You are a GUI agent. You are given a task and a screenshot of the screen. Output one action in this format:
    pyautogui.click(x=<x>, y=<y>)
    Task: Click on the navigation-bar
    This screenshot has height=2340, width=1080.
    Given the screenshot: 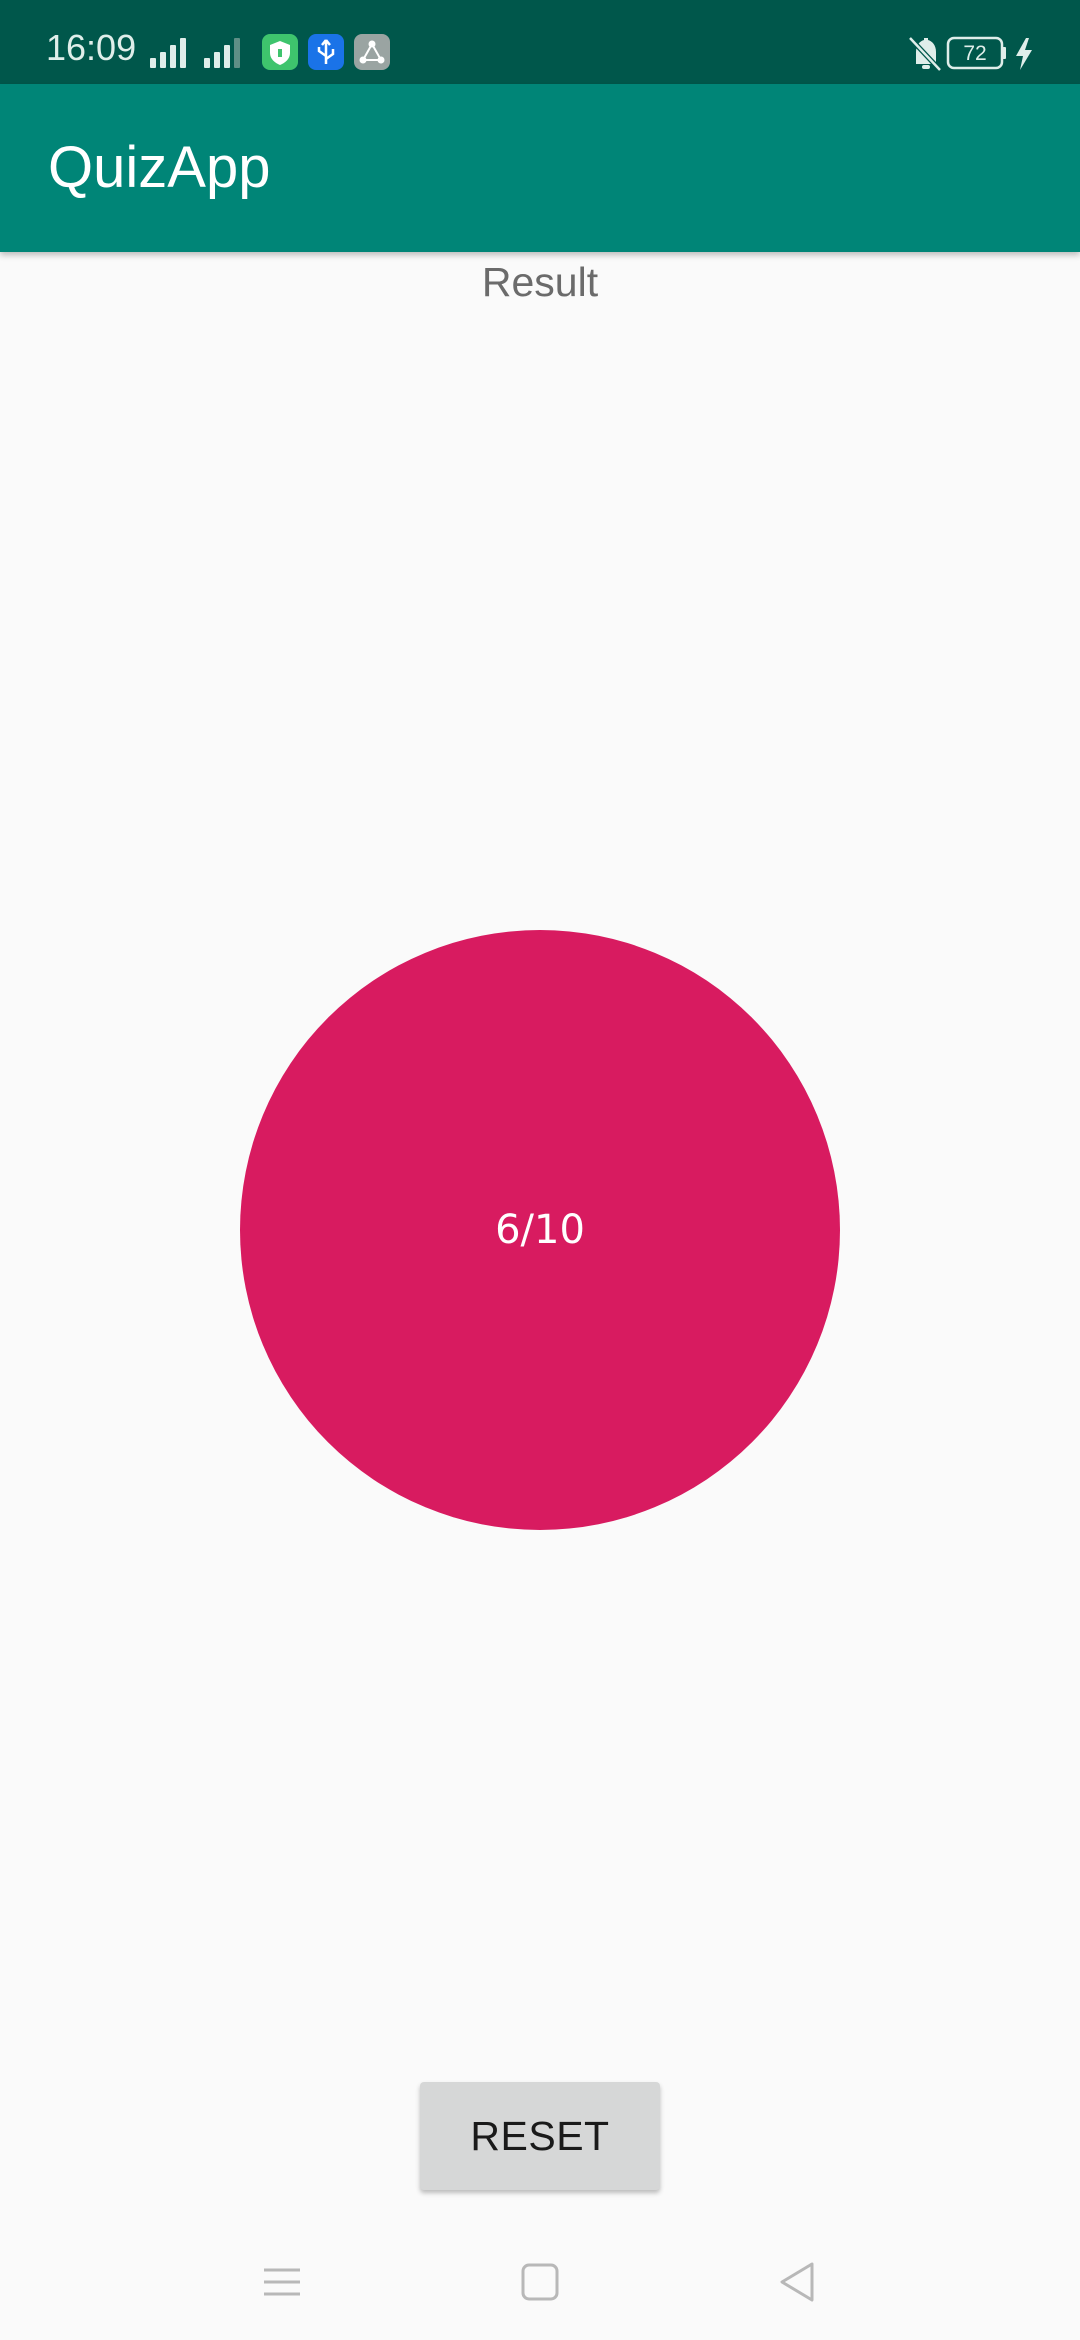 What is the action you would take?
    pyautogui.click(x=540, y=2281)
    